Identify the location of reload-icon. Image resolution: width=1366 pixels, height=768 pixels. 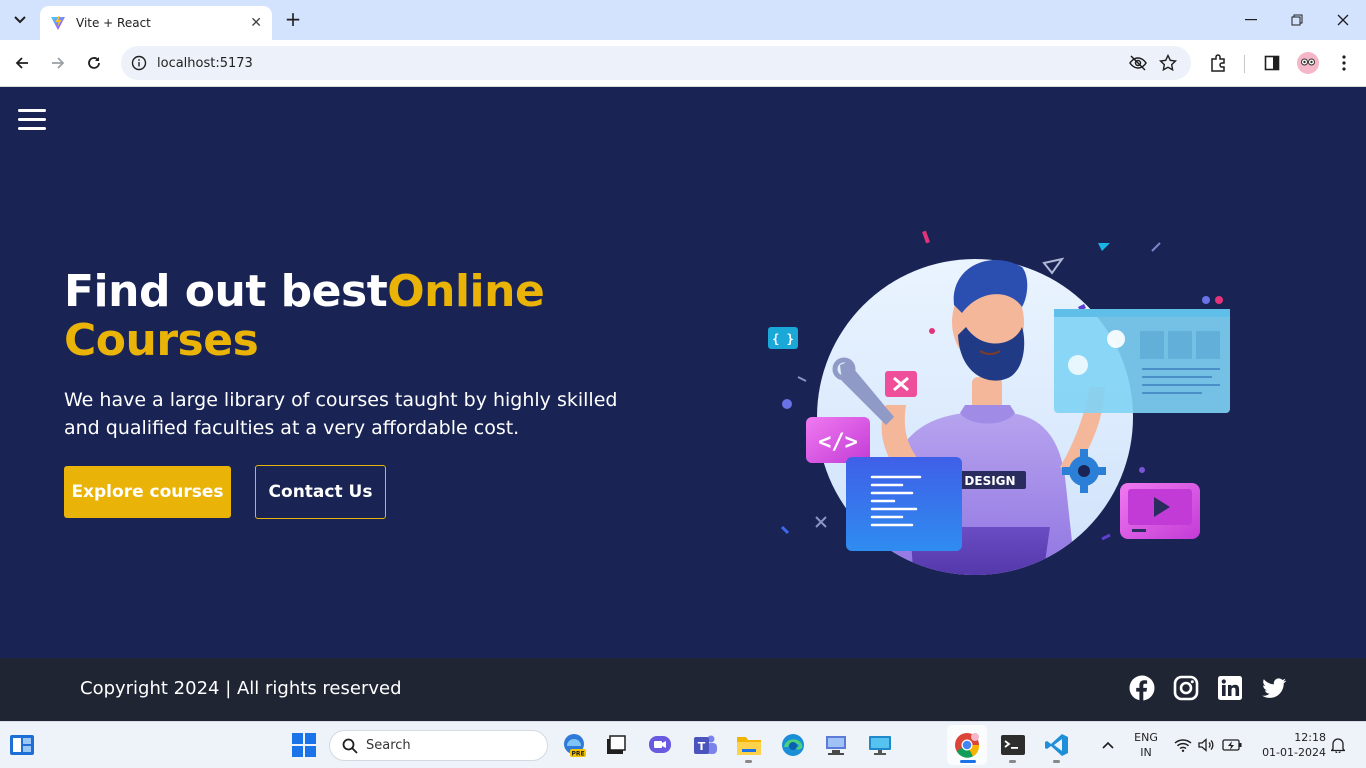
(94, 63).